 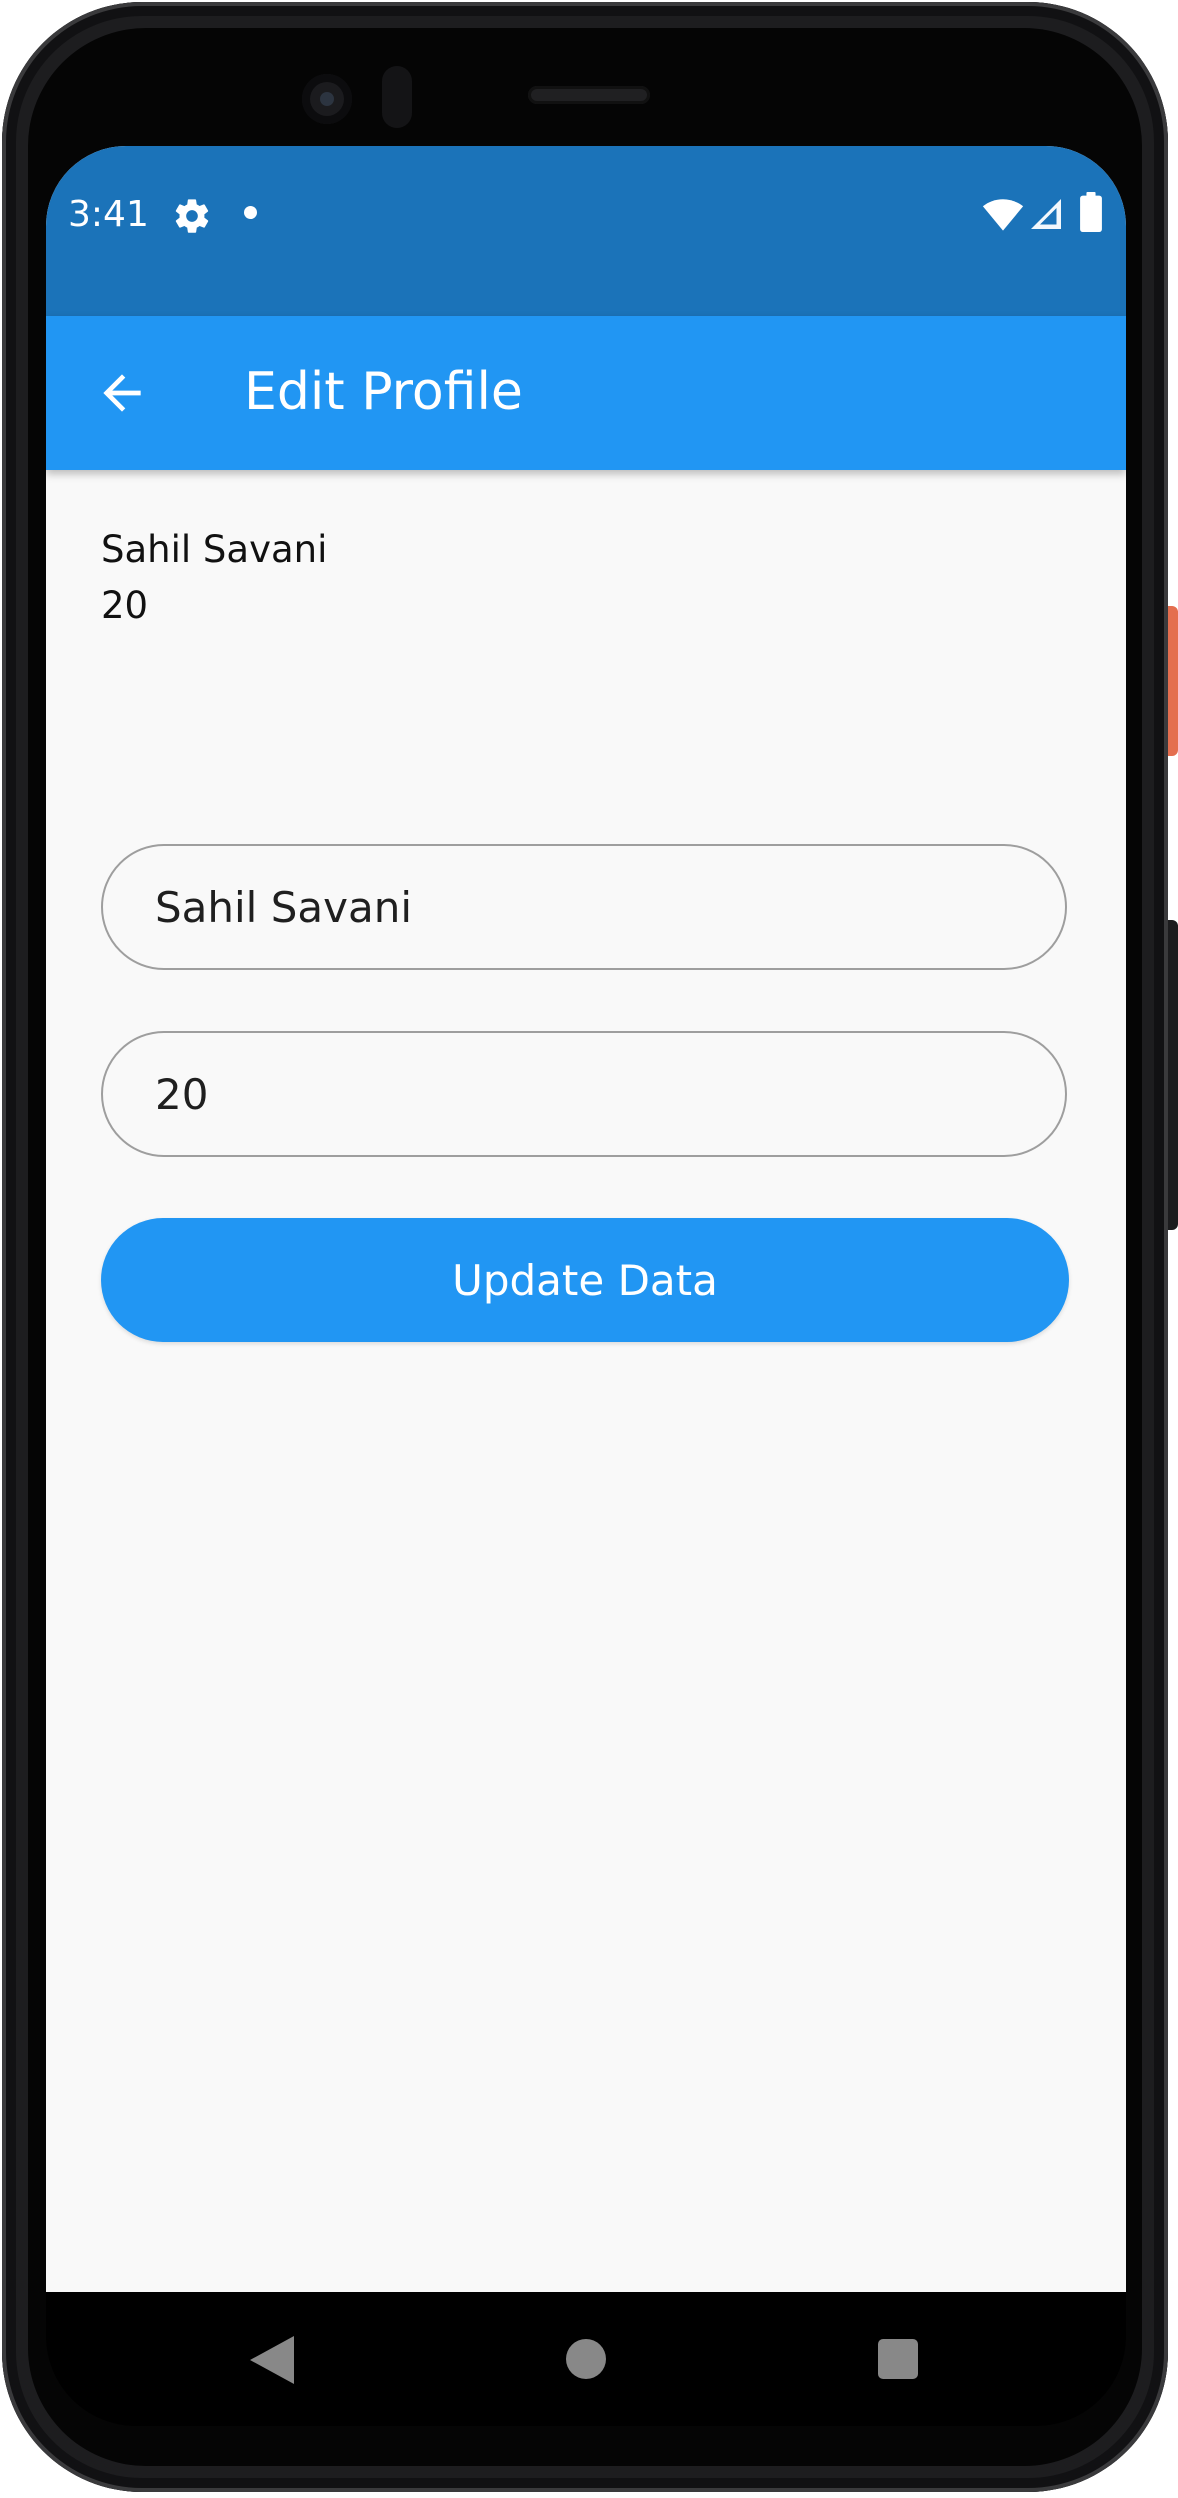 I want to click on profile-name-text: Sahil Savani, so click(x=214, y=549).